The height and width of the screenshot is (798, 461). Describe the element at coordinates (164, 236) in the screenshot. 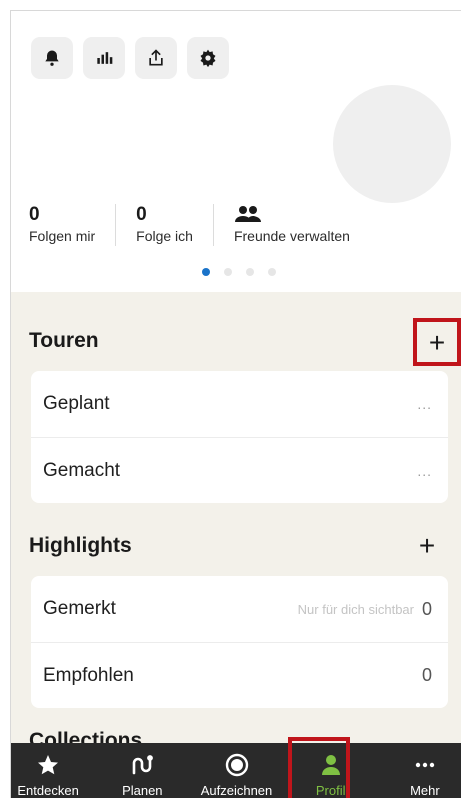

I see `following-label: Folge ich` at that location.